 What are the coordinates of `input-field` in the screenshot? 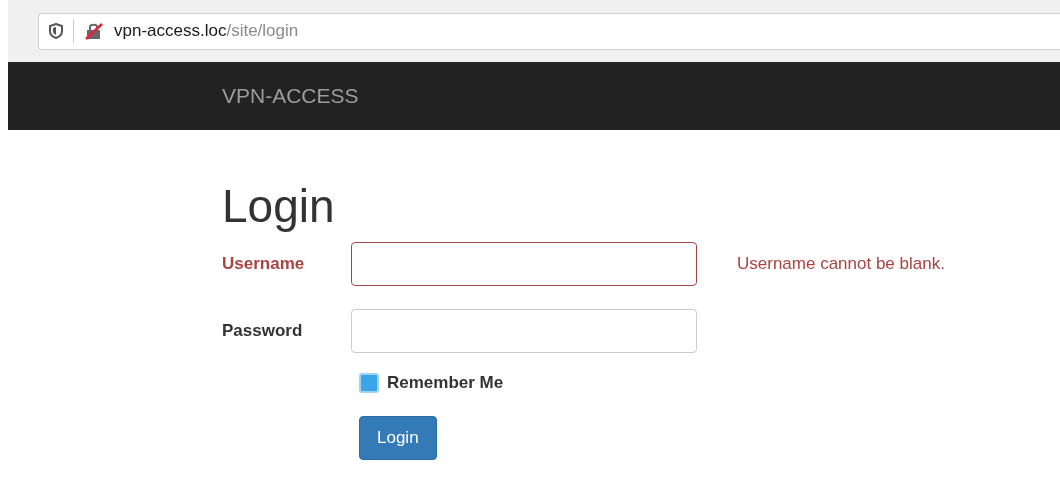 It's located at (524, 264).